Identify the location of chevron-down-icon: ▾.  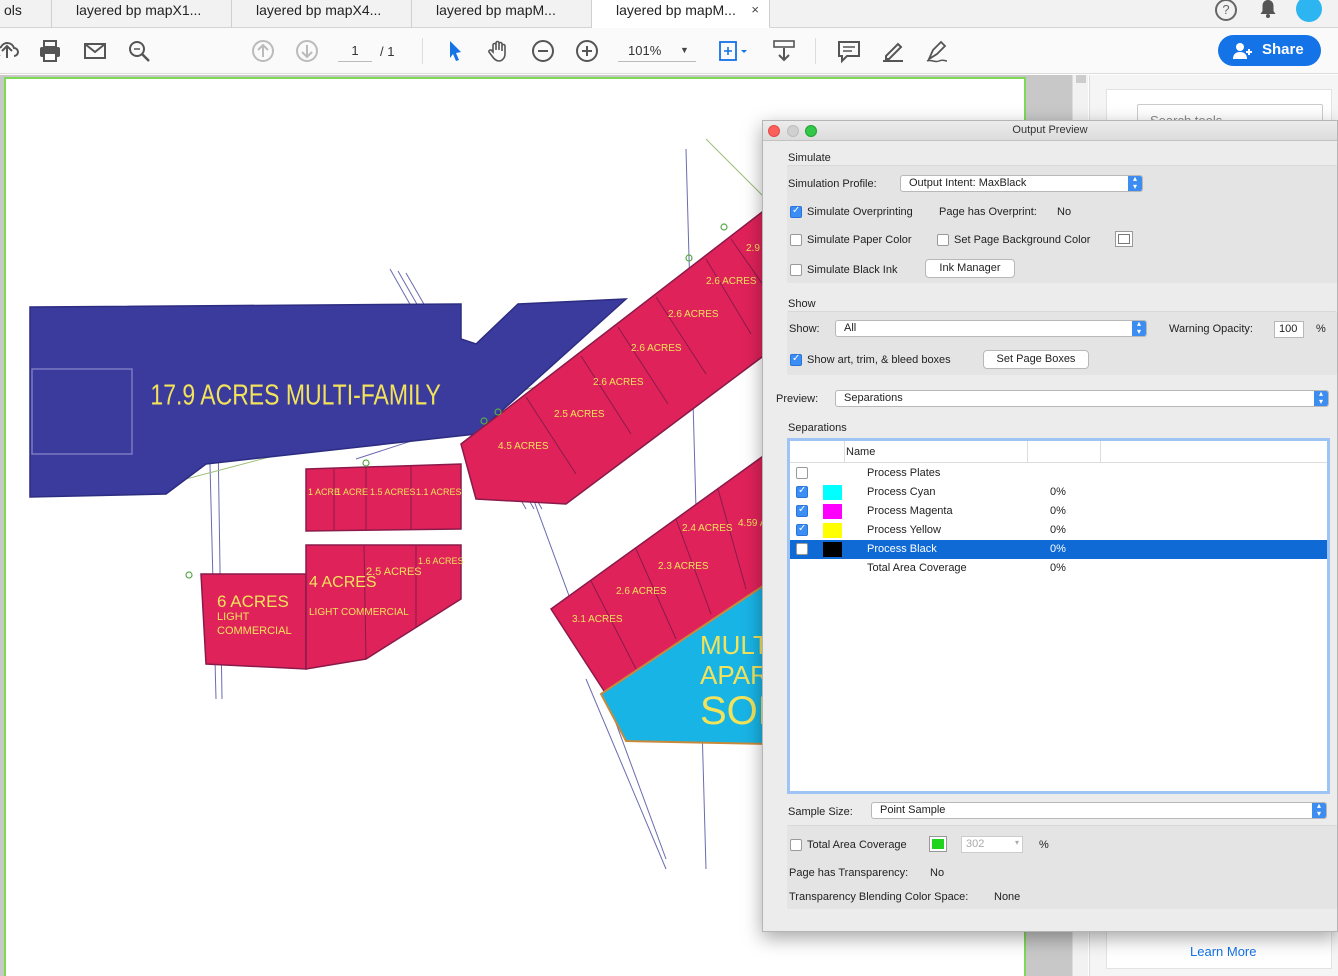
(1016, 842).